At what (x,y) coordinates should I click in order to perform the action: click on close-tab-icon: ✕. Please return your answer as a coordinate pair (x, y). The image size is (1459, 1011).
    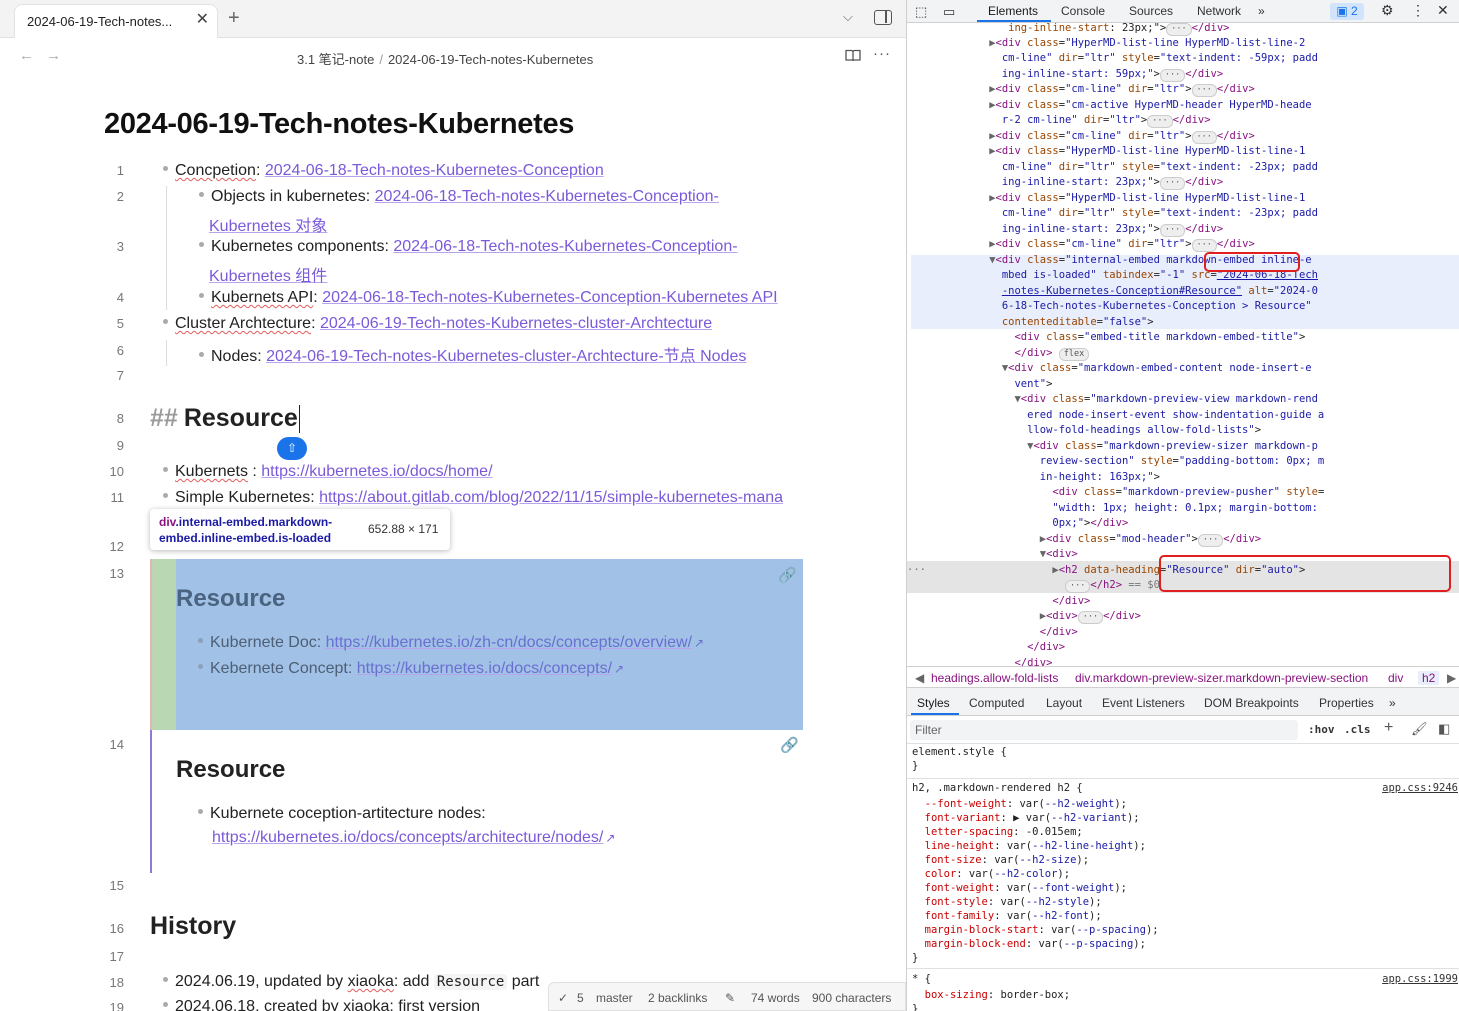
    Looking at the image, I should click on (202, 20).